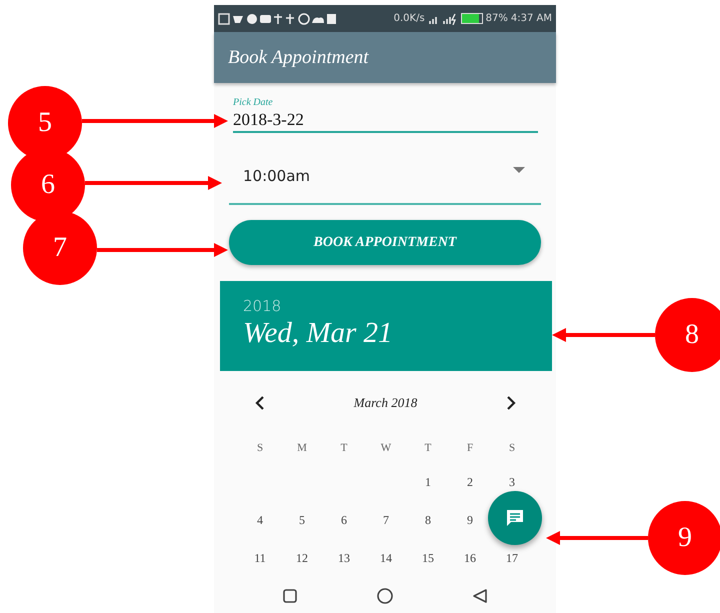 Image resolution: width=720 pixels, height=613 pixels. Describe the element at coordinates (471, 18) in the screenshot. I see `battery-icon` at that location.